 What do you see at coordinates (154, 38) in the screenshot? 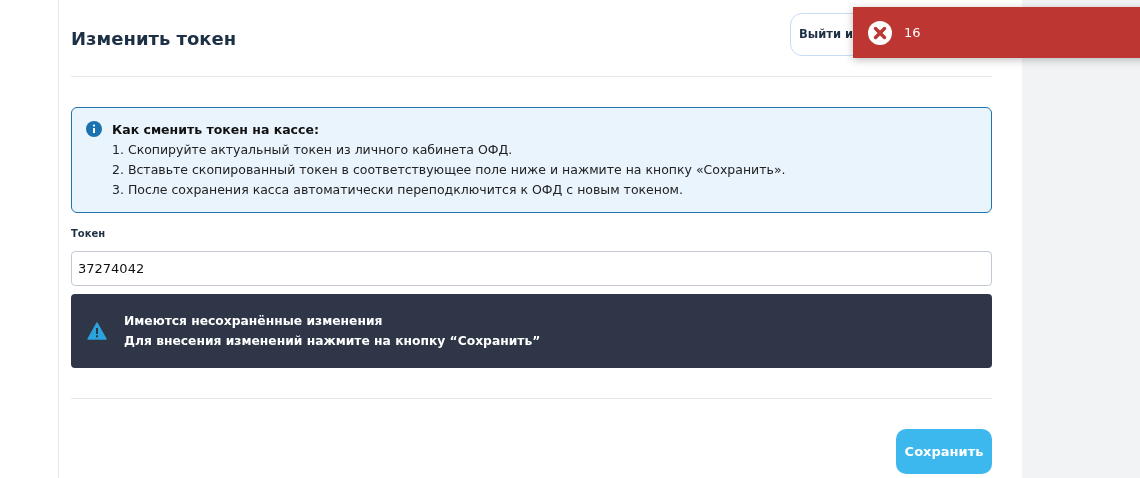
I see `page-title: Изменить токен` at bounding box center [154, 38].